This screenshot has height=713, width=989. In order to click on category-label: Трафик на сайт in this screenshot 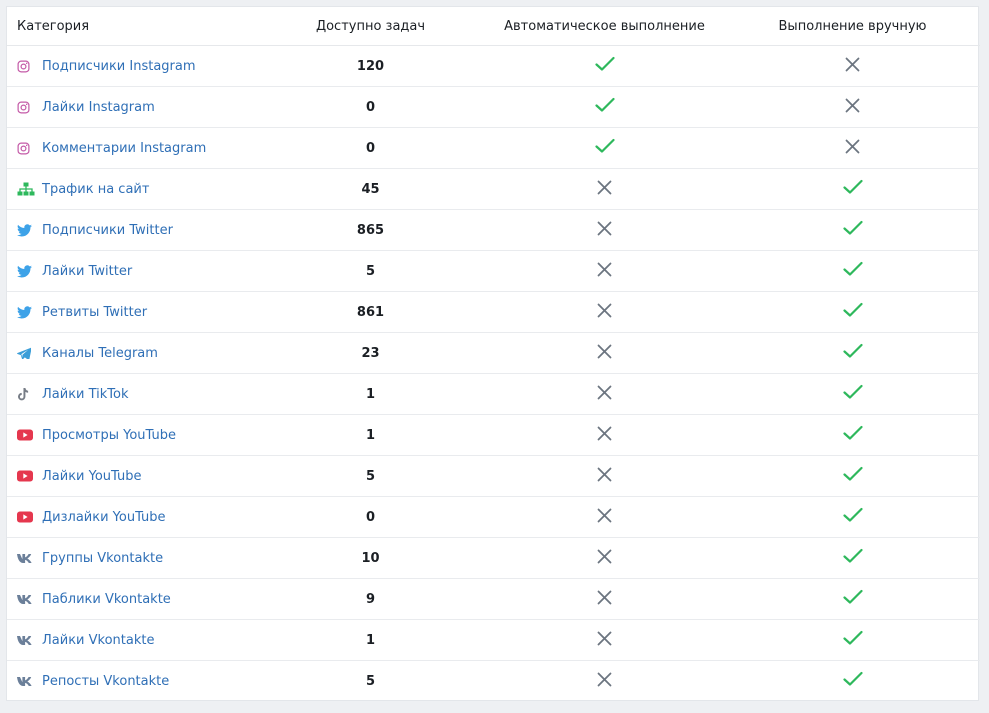, I will do `click(95, 189)`.